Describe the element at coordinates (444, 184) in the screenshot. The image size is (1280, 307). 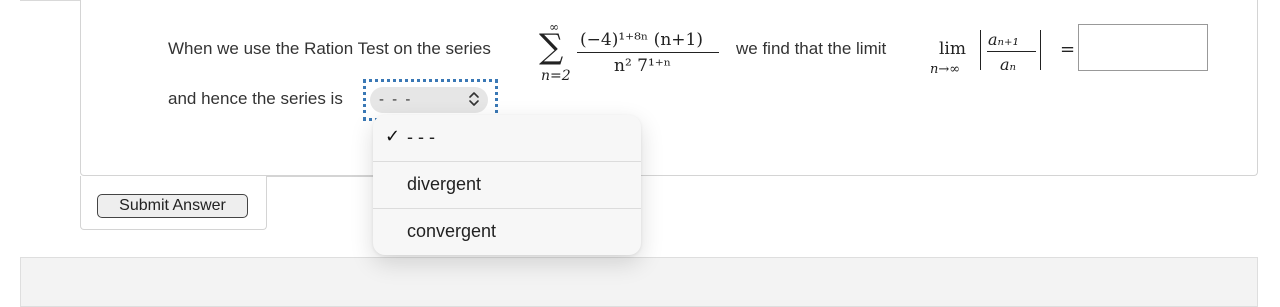
I see `option-label: divergent` at that location.